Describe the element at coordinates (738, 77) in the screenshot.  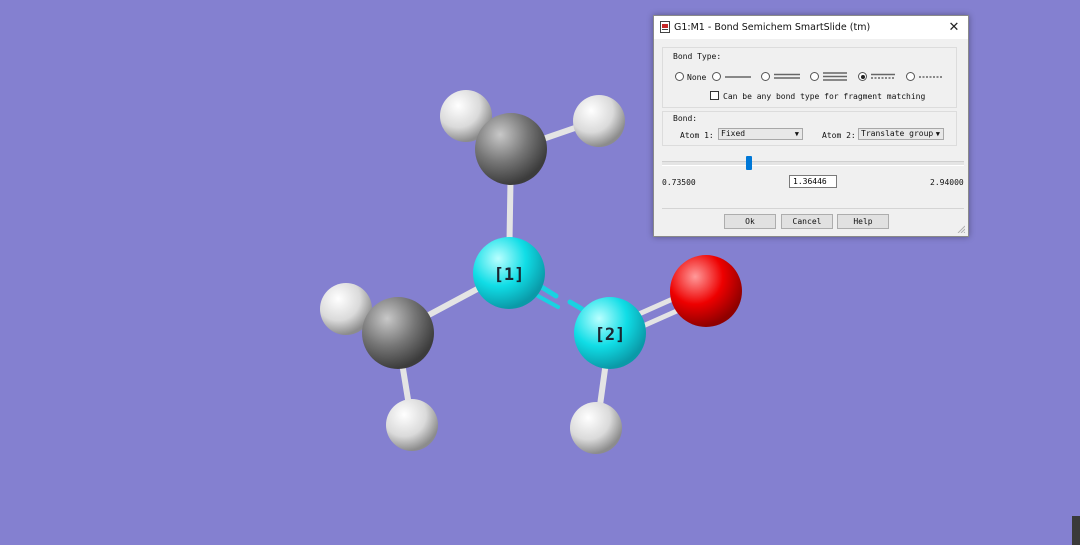
I see `single-bond-icon` at that location.